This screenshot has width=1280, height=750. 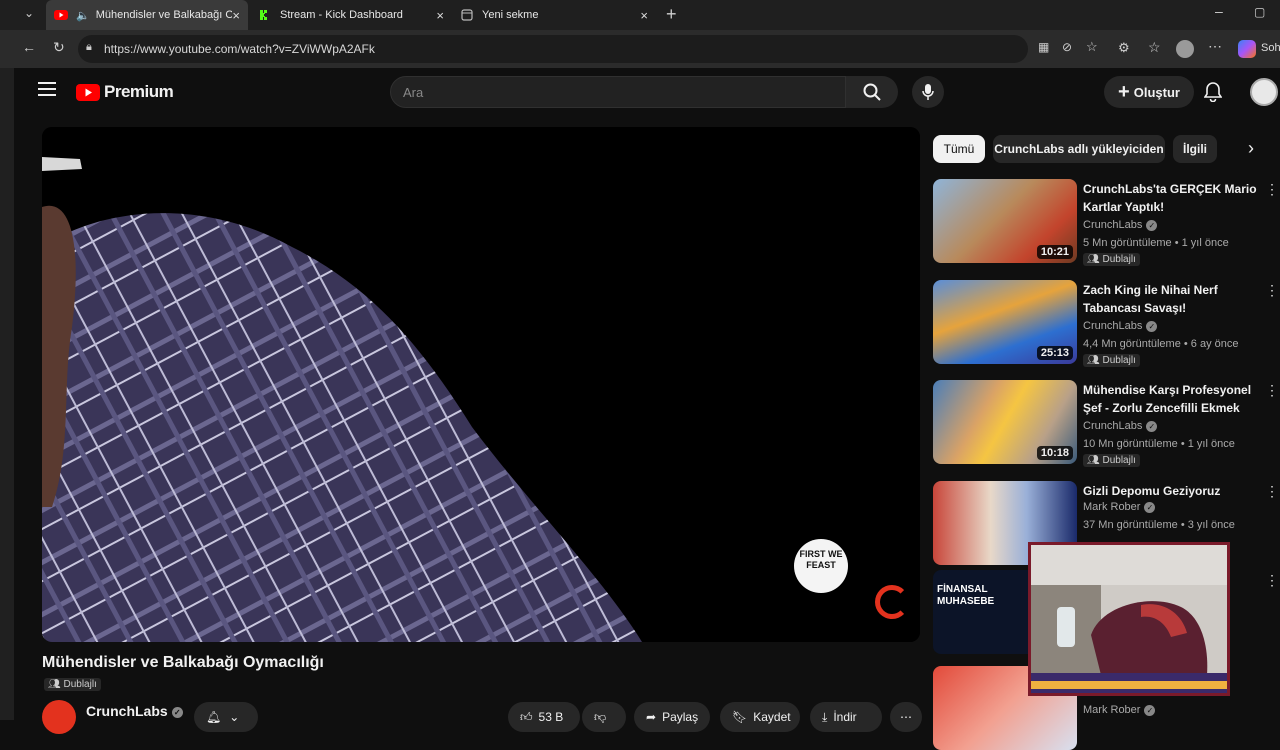 What do you see at coordinates (1215, 46) in the screenshot?
I see `more-menu-icon: ⋯` at bounding box center [1215, 46].